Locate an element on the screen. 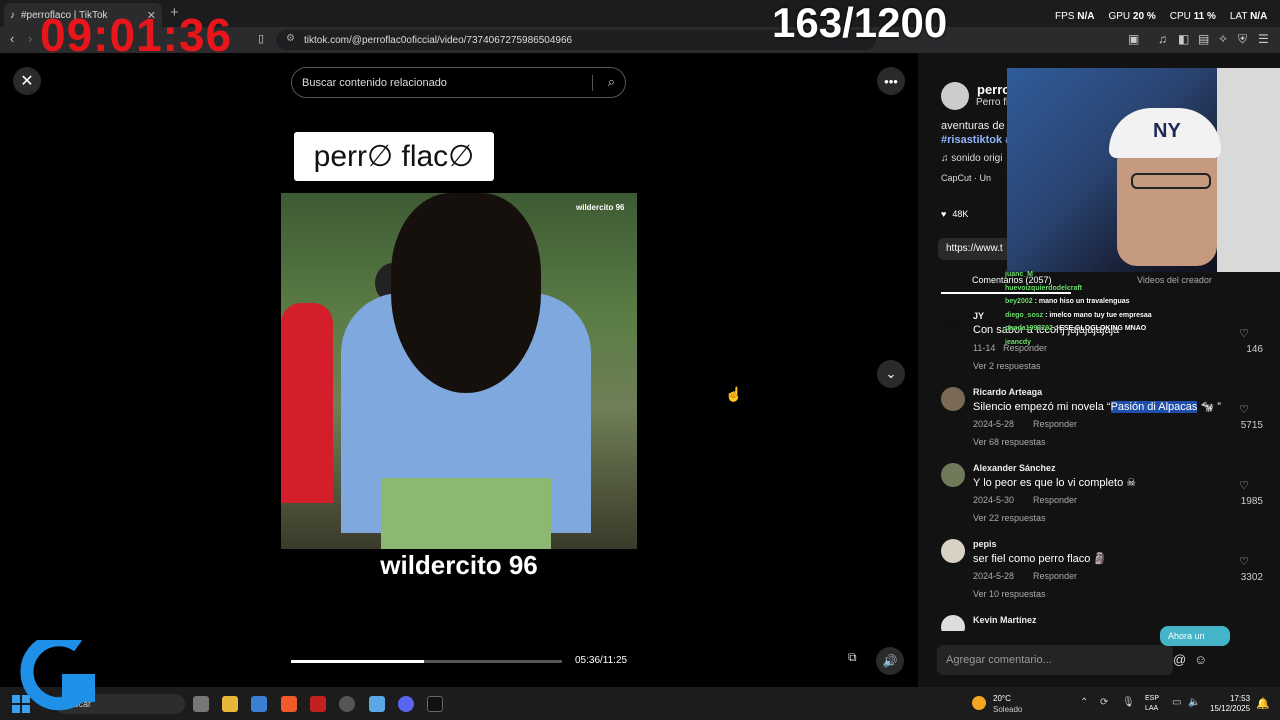 The width and height of the screenshot is (1280, 720). task-view-icon is located at coordinates (201, 704).